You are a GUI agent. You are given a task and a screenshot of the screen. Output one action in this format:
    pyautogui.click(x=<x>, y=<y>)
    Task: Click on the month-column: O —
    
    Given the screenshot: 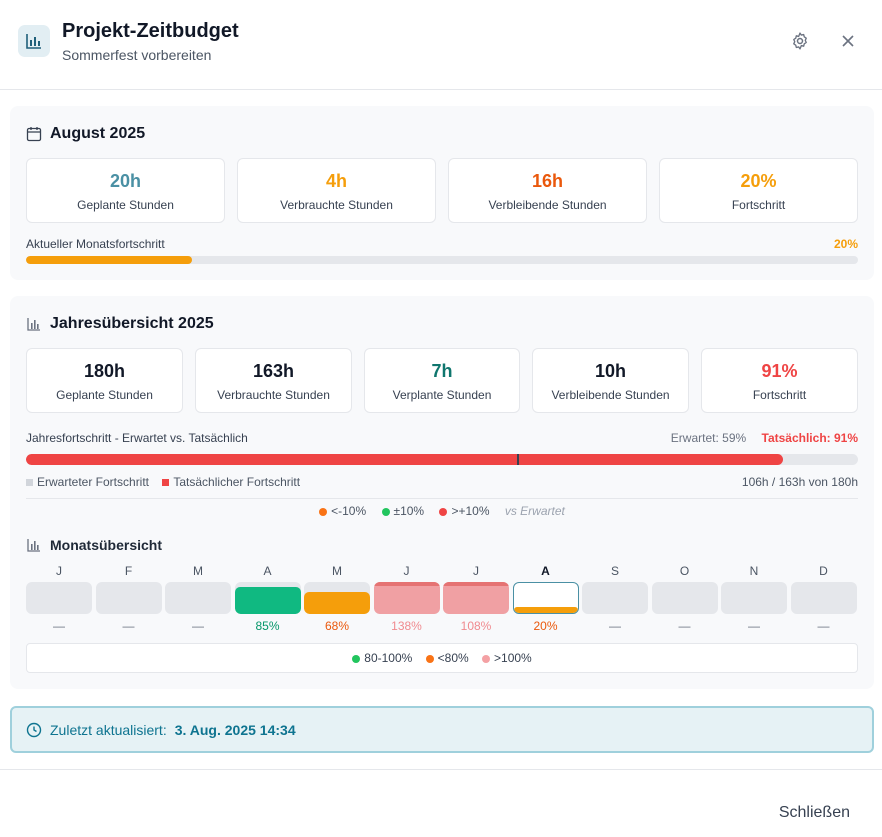 What is the action you would take?
    pyautogui.click(x=684, y=598)
    